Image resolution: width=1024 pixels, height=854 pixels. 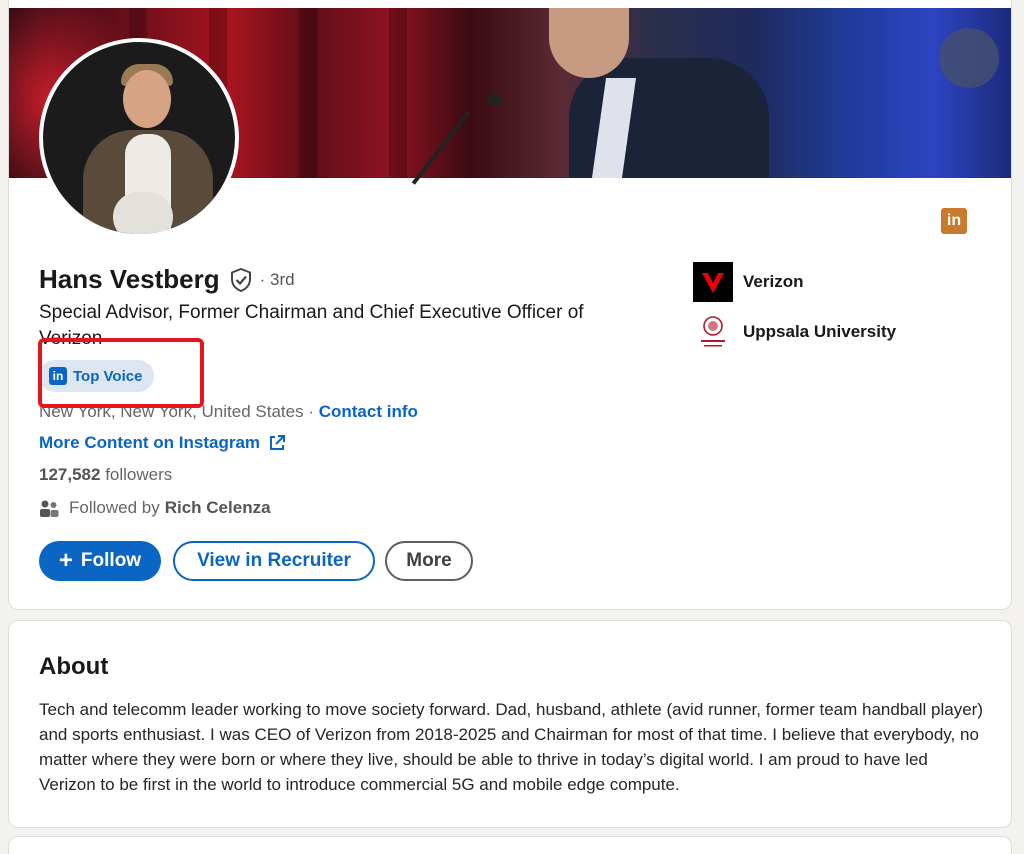 What do you see at coordinates (121, 373) in the screenshot?
I see `highlight-annotation-box` at bounding box center [121, 373].